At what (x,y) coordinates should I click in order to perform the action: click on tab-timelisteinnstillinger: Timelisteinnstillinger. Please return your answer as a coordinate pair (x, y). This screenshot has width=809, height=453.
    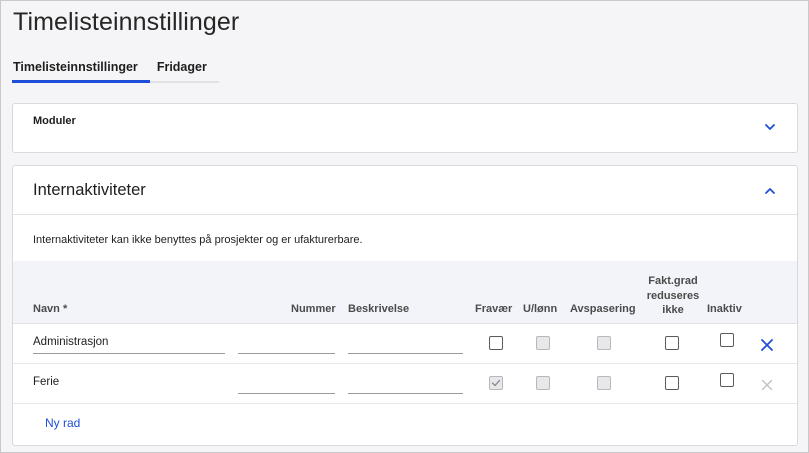
    Looking at the image, I should click on (81, 69).